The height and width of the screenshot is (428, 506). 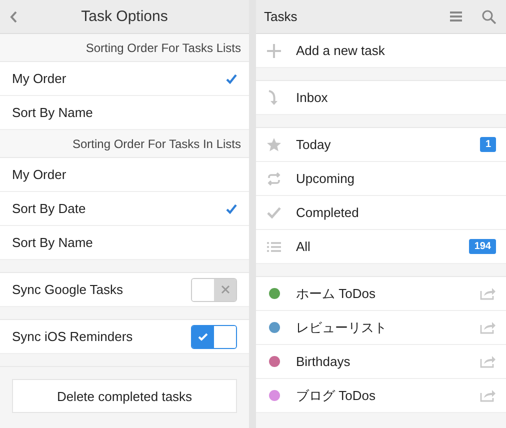 What do you see at coordinates (456, 16) in the screenshot?
I see `menu-icon` at bounding box center [456, 16].